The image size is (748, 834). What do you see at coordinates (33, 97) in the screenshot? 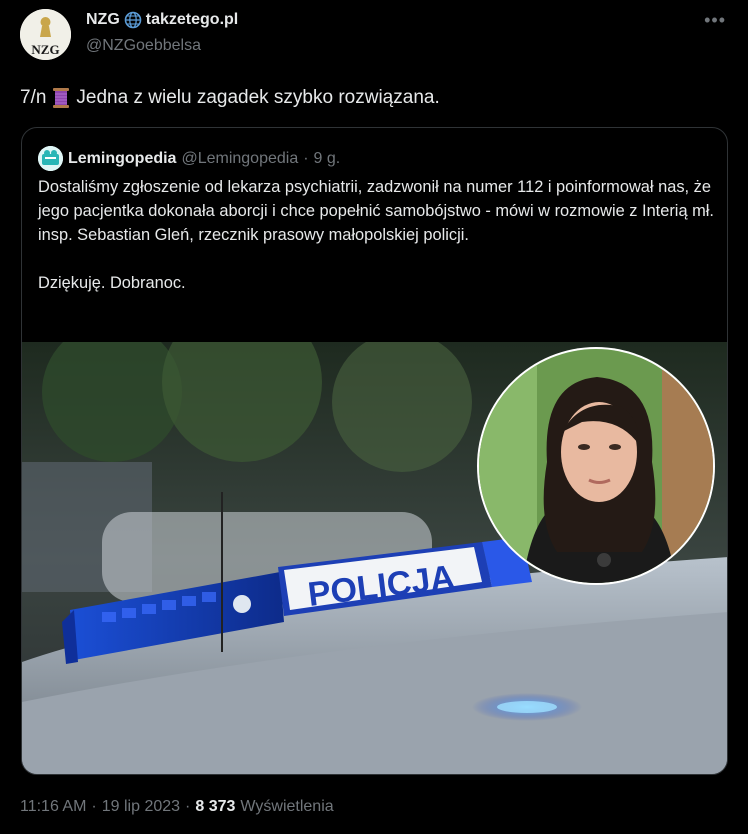
I see `tweet-prefix: 7/n` at bounding box center [33, 97].